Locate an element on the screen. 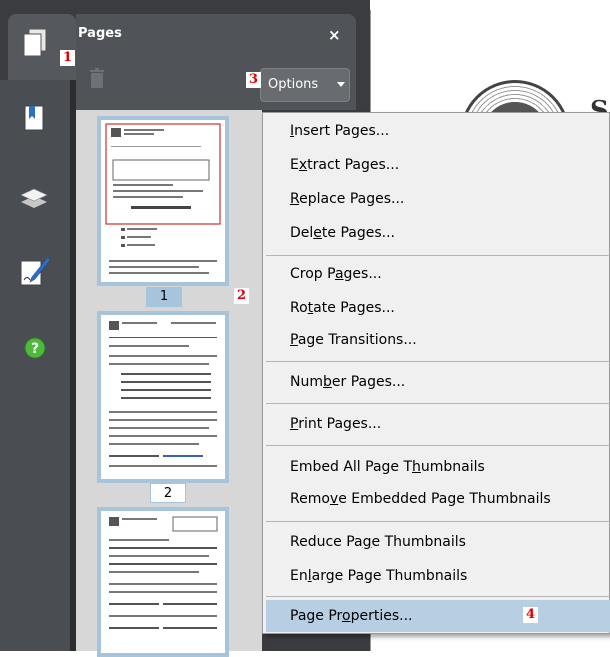 The width and height of the screenshot is (610, 657). callout-3: 3 is located at coordinates (253, 80).